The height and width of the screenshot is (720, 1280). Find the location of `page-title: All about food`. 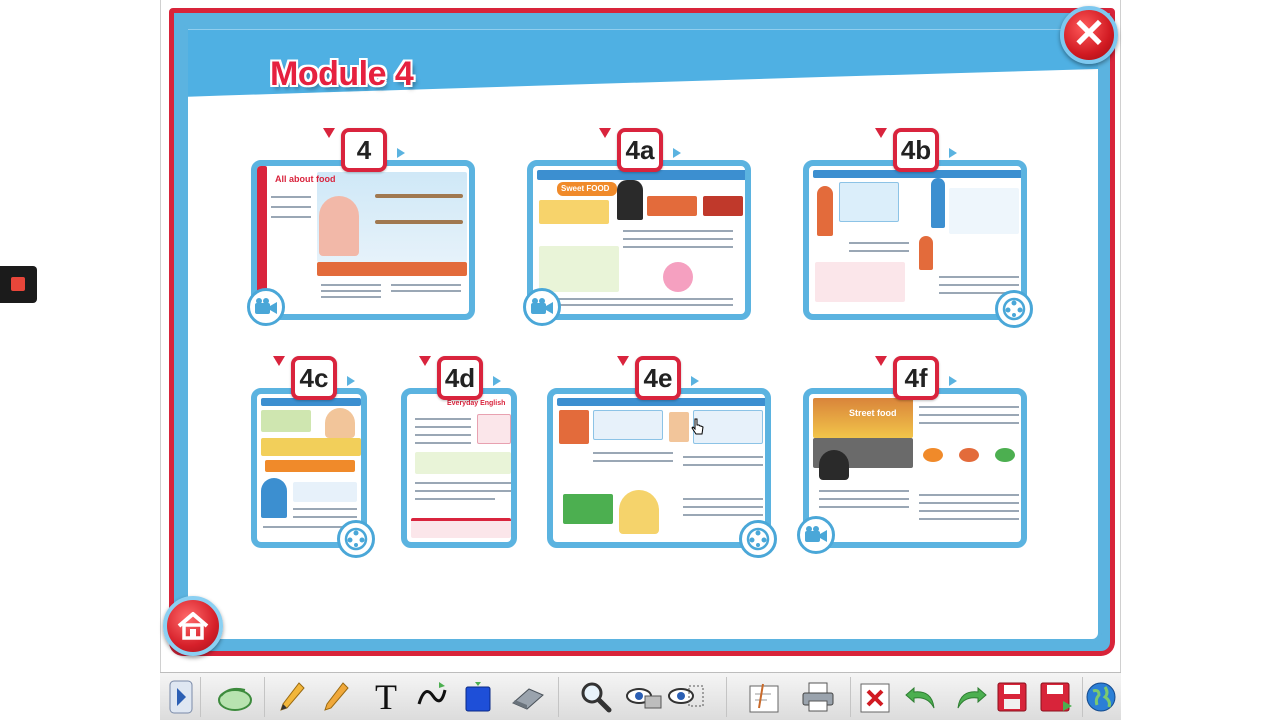

page-title: All about food is located at coordinates (305, 179).